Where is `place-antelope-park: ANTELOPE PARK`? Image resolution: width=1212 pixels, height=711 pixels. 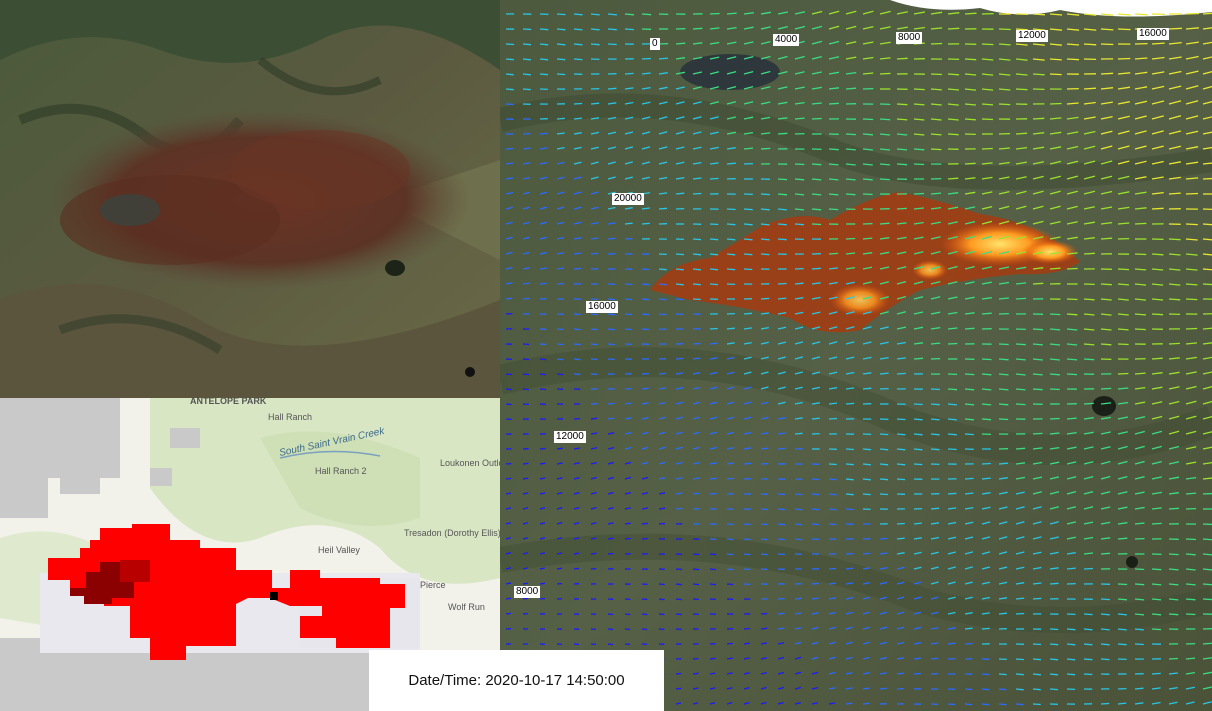 place-antelope-park: ANTELOPE PARK is located at coordinates (228, 402).